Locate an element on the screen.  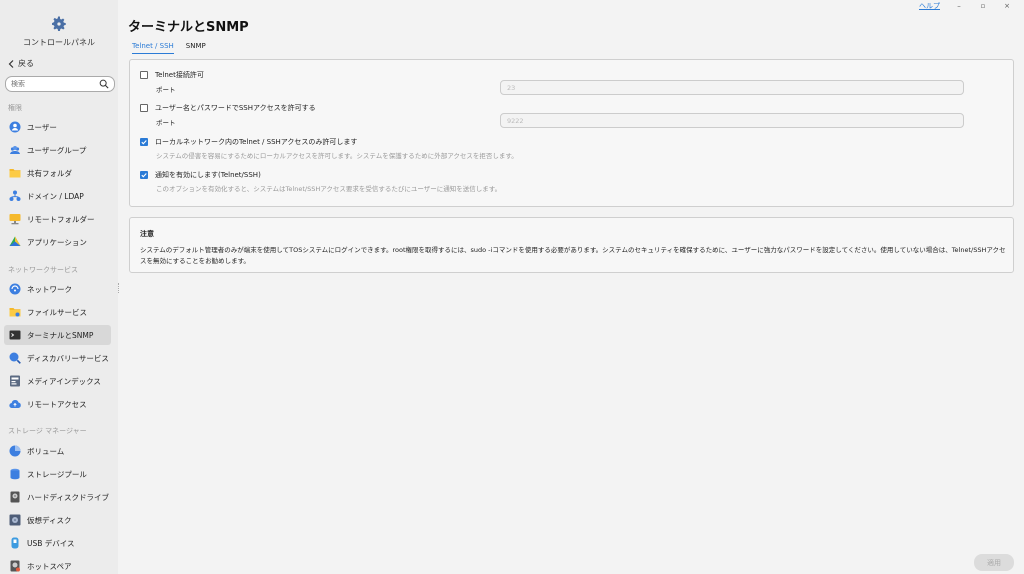
apply-button: 適用 is located at coordinates (994, 562).